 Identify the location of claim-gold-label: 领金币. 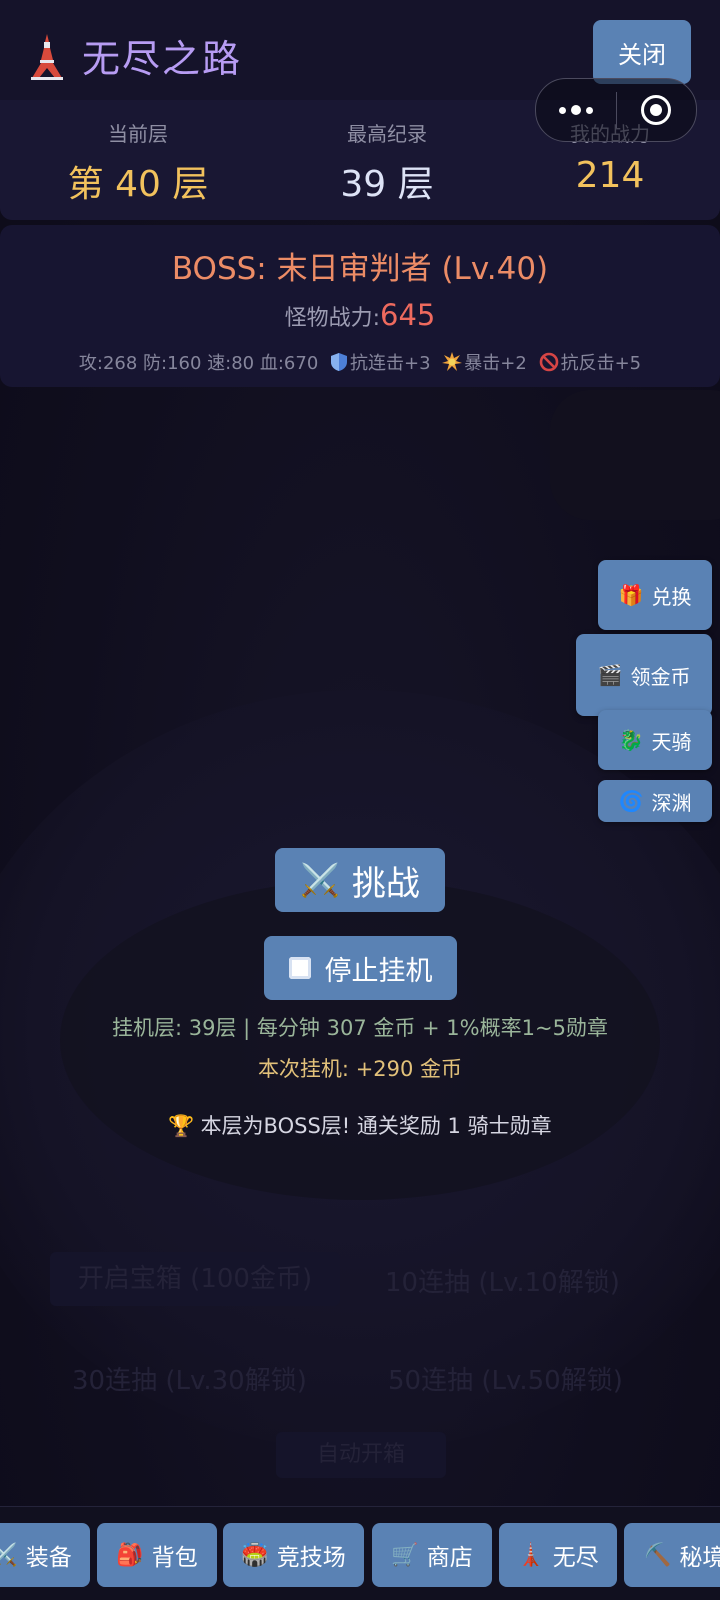
(660, 676).